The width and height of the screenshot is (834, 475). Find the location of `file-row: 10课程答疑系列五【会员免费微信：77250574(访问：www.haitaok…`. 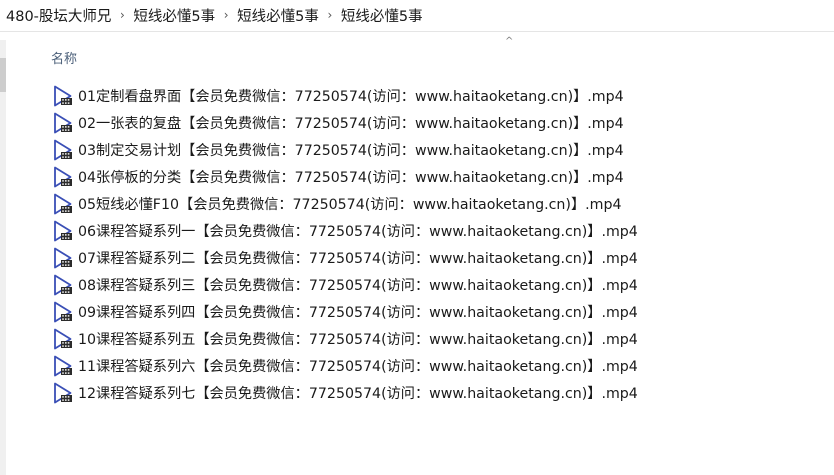

file-row: 10课程答疑系列五【会员免费微信：77250574(访问：www.haitaok… is located at coordinates (345, 338).